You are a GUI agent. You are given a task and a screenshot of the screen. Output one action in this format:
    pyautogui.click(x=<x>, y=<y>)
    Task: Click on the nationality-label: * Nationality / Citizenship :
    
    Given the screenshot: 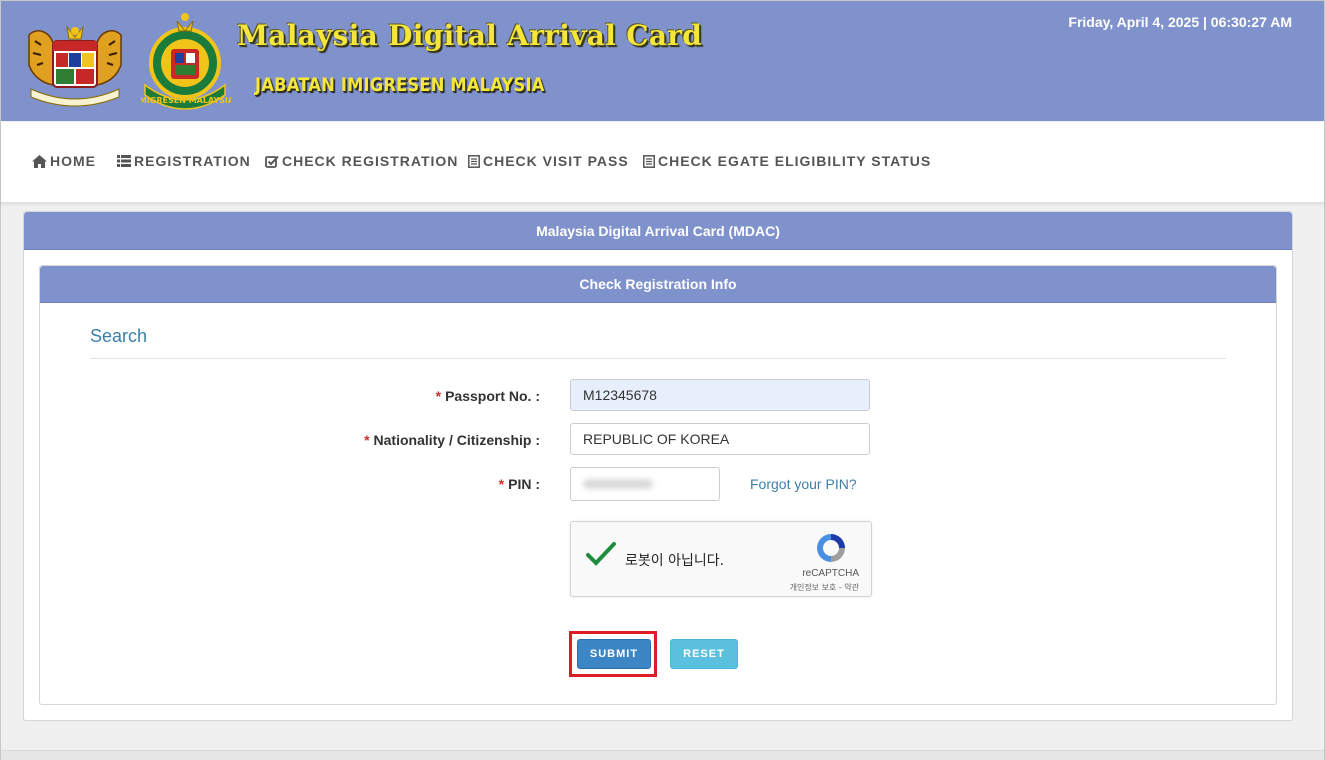 What is the action you would take?
    pyautogui.click(x=452, y=440)
    